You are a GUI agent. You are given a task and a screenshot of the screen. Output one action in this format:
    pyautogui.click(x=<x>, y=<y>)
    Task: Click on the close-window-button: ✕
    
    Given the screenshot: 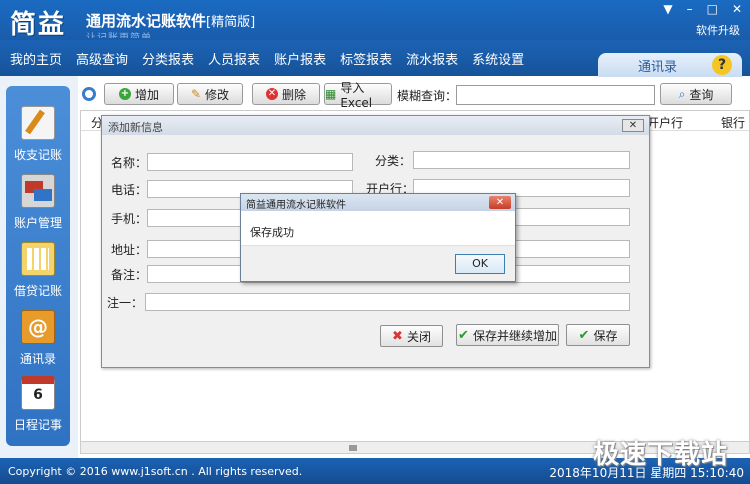 What is the action you would take?
    pyautogui.click(x=737, y=9)
    